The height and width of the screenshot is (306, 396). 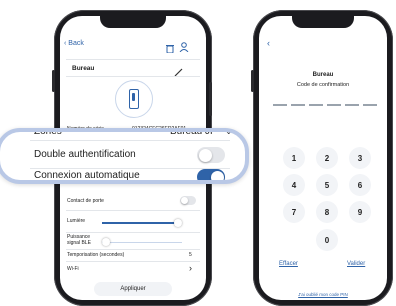 What do you see at coordinates (294, 158) in the screenshot?
I see `key-1: 1` at bounding box center [294, 158].